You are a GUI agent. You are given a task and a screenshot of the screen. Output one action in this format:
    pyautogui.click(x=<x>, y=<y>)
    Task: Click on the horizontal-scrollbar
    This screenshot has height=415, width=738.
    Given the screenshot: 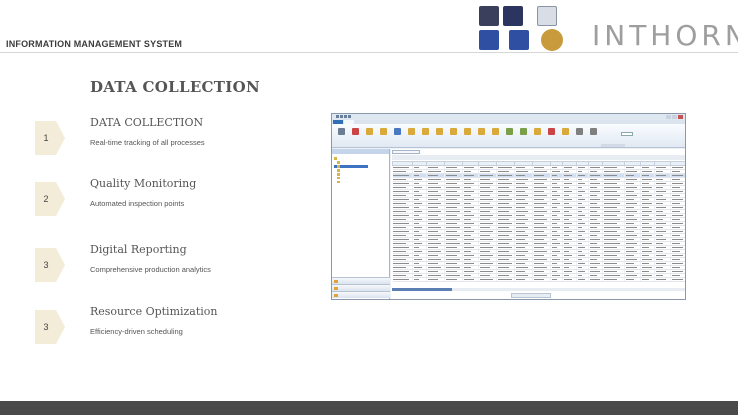 What is the action you would take?
    pyautogui.click(x=538, y=289)
    